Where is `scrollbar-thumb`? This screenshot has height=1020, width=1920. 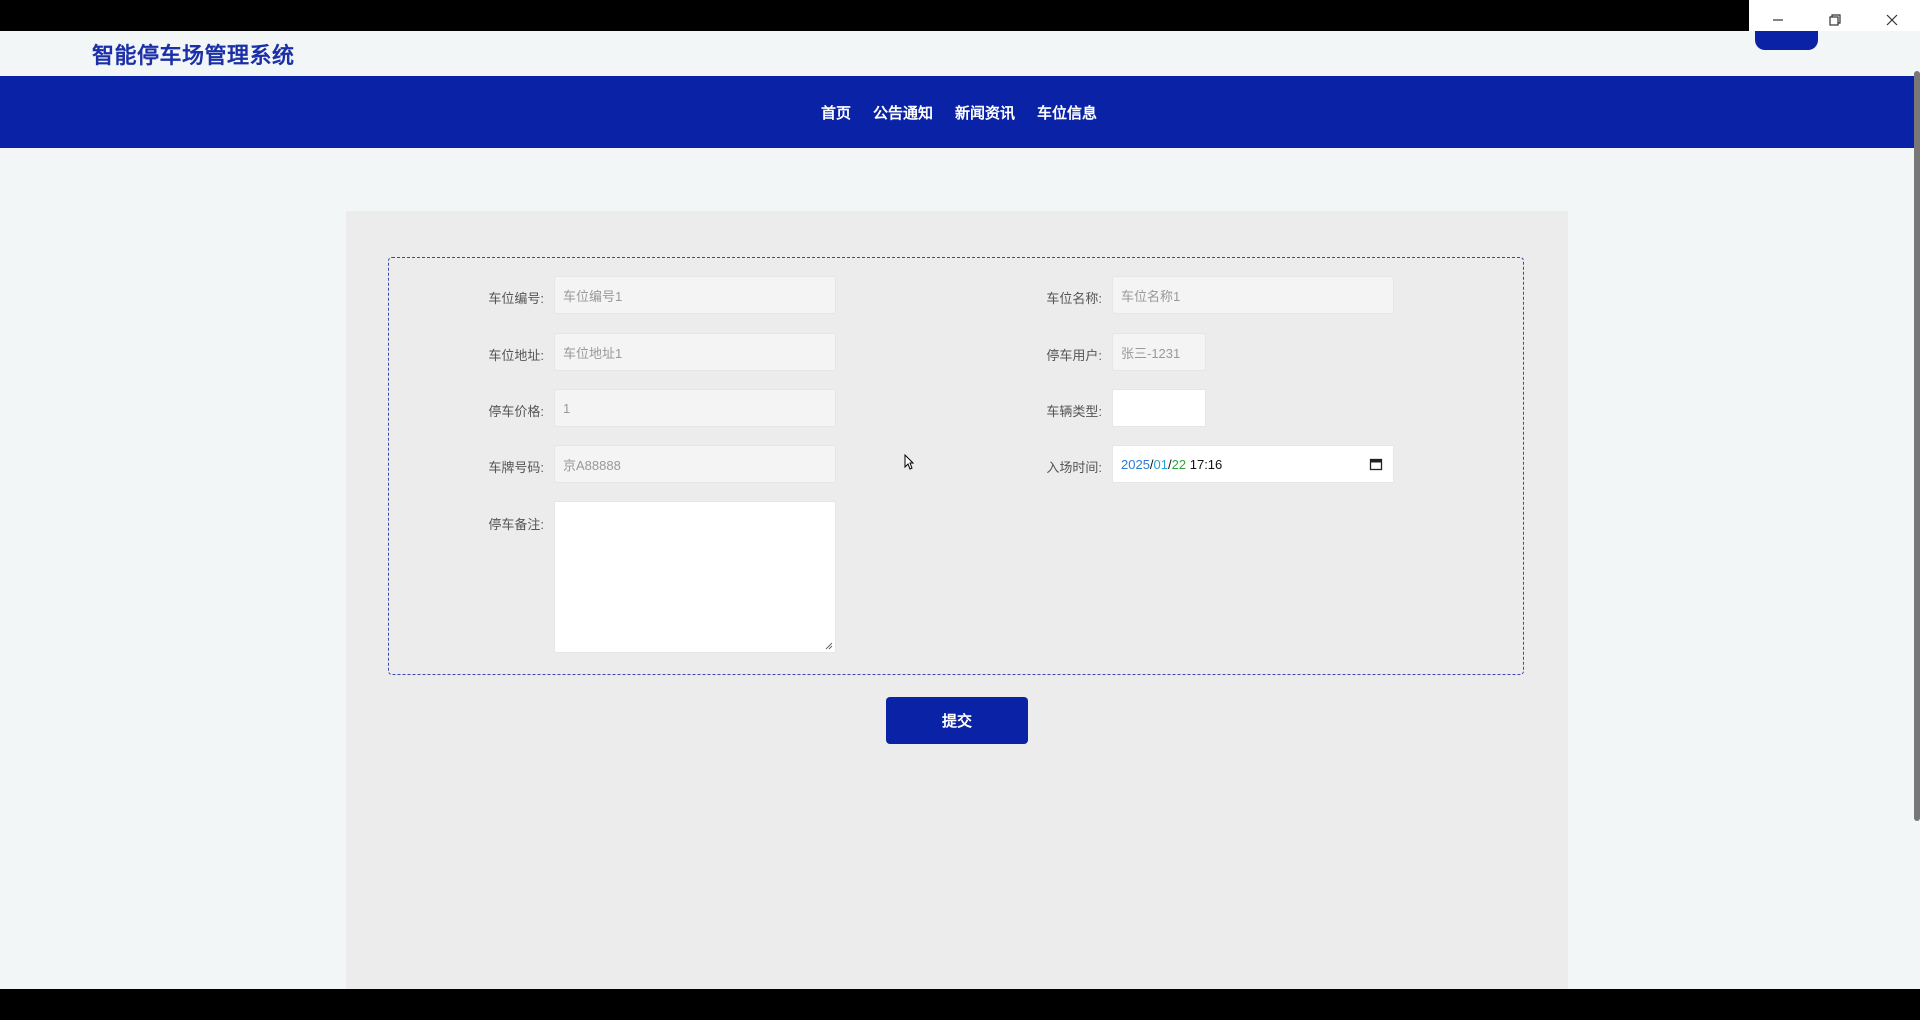
scrollbar-thumb is located at coordinates (1917, 446).